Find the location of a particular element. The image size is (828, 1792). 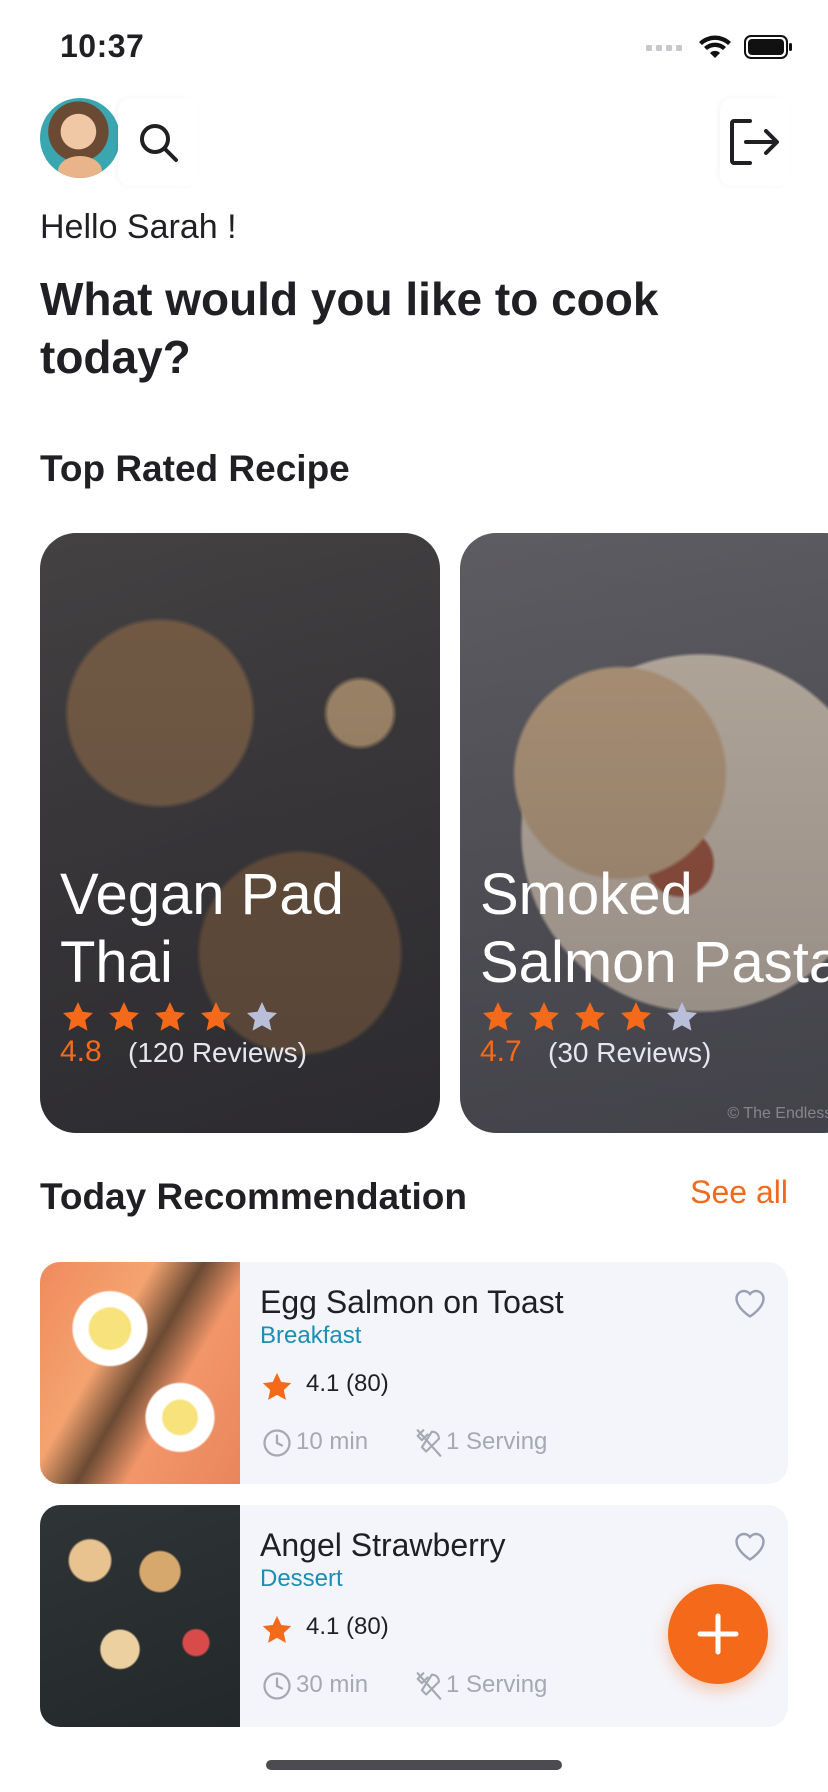

image-copyright: © The Endless M is located at coordinates (777, 1113).